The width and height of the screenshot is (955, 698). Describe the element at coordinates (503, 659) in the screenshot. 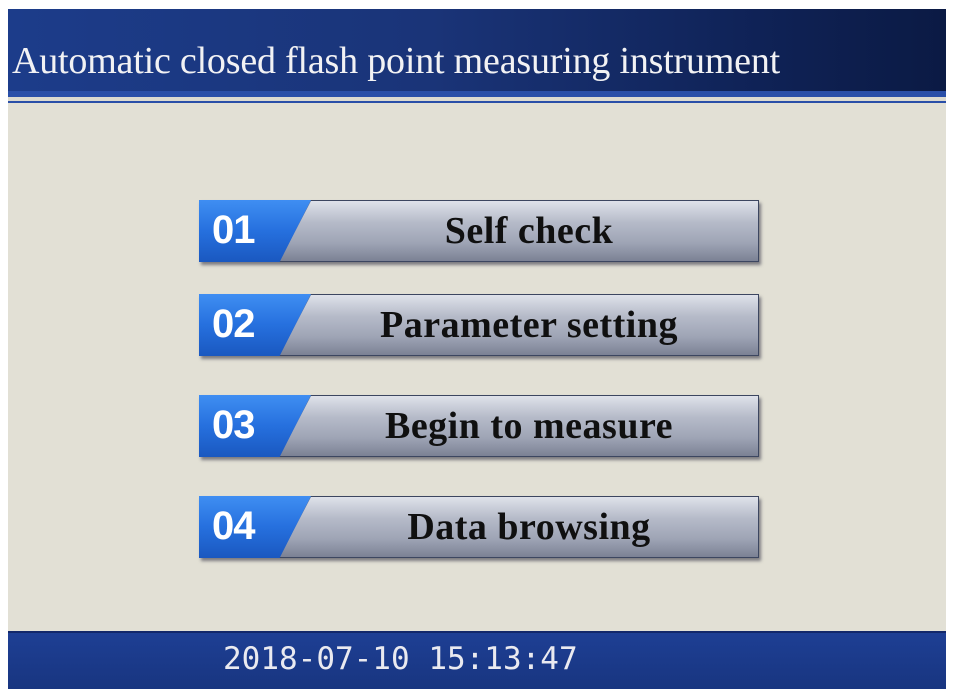

I see `time-text: 15:13:47` at that location.